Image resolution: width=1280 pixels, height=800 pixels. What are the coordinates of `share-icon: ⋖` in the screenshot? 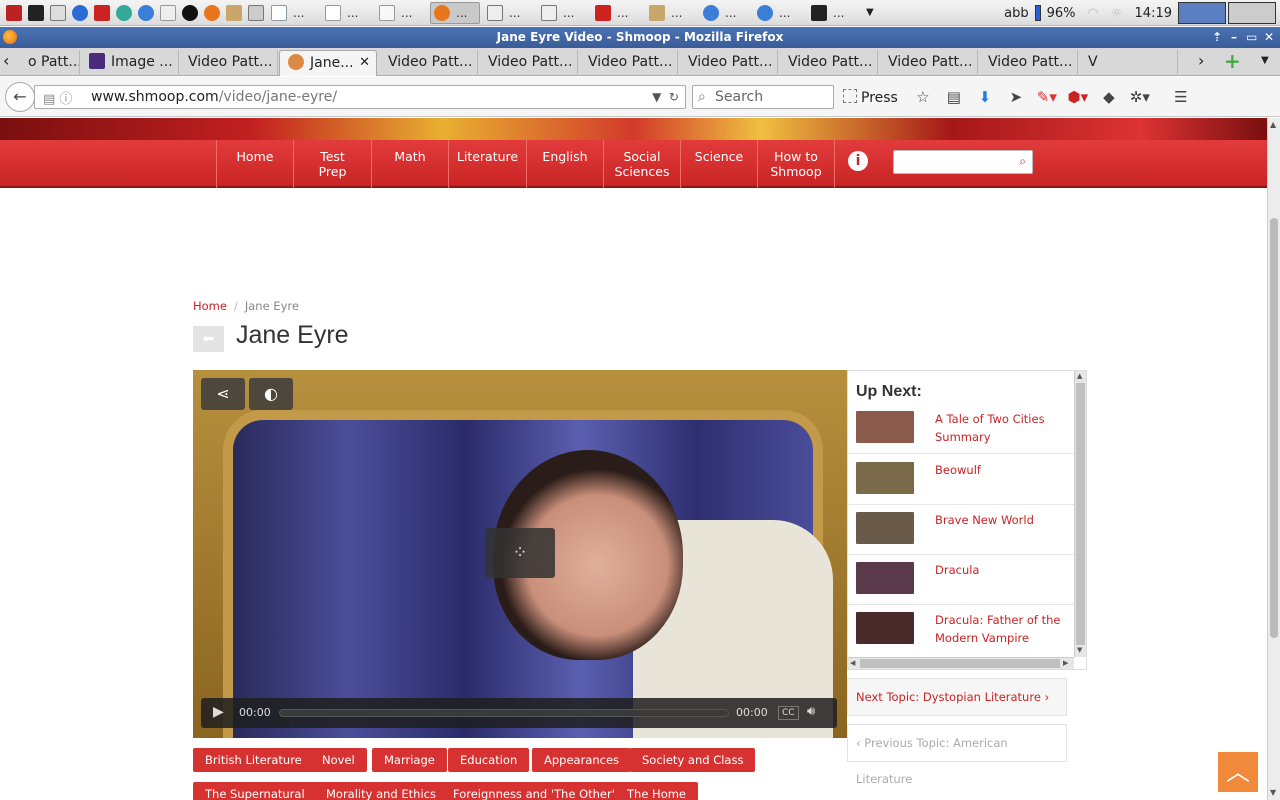 It's located at (223, 394).